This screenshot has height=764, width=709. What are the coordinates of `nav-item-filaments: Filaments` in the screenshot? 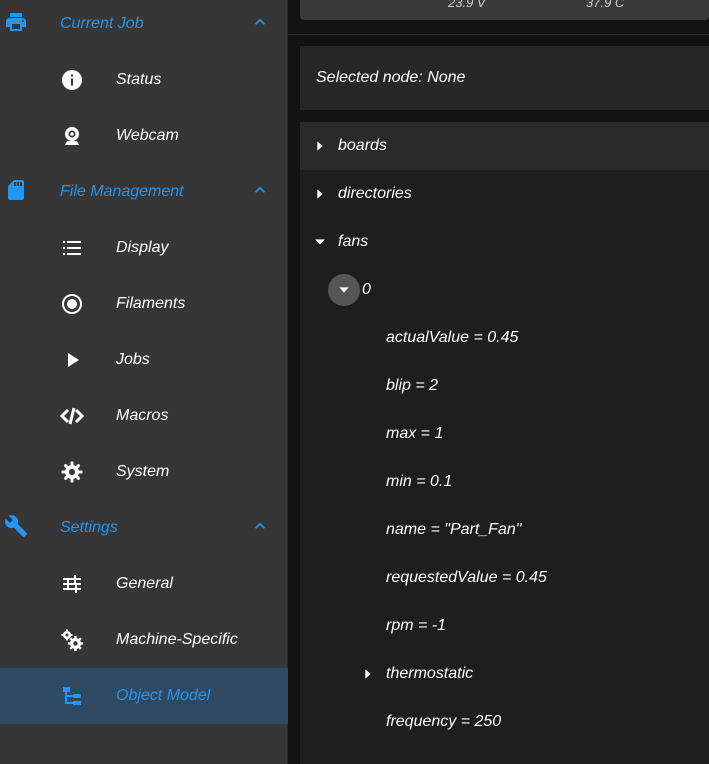 It's located at (144, 304).